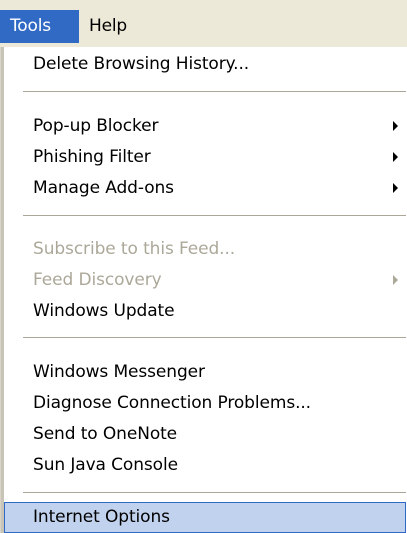 This screenshot has height=533, width=407. What do you see at coordinates (203, 23) in the screenshot?
I see `menu-bar: Tools Help` at bounding box center [203, 23].